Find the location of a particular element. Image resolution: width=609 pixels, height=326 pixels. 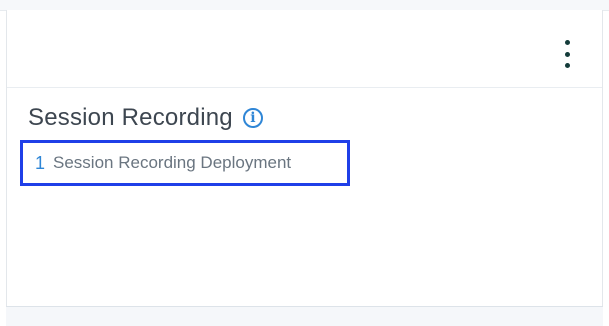

session-recording-deployment-link: 1 Session Recording Deployment is located at coordinates (185, 163).